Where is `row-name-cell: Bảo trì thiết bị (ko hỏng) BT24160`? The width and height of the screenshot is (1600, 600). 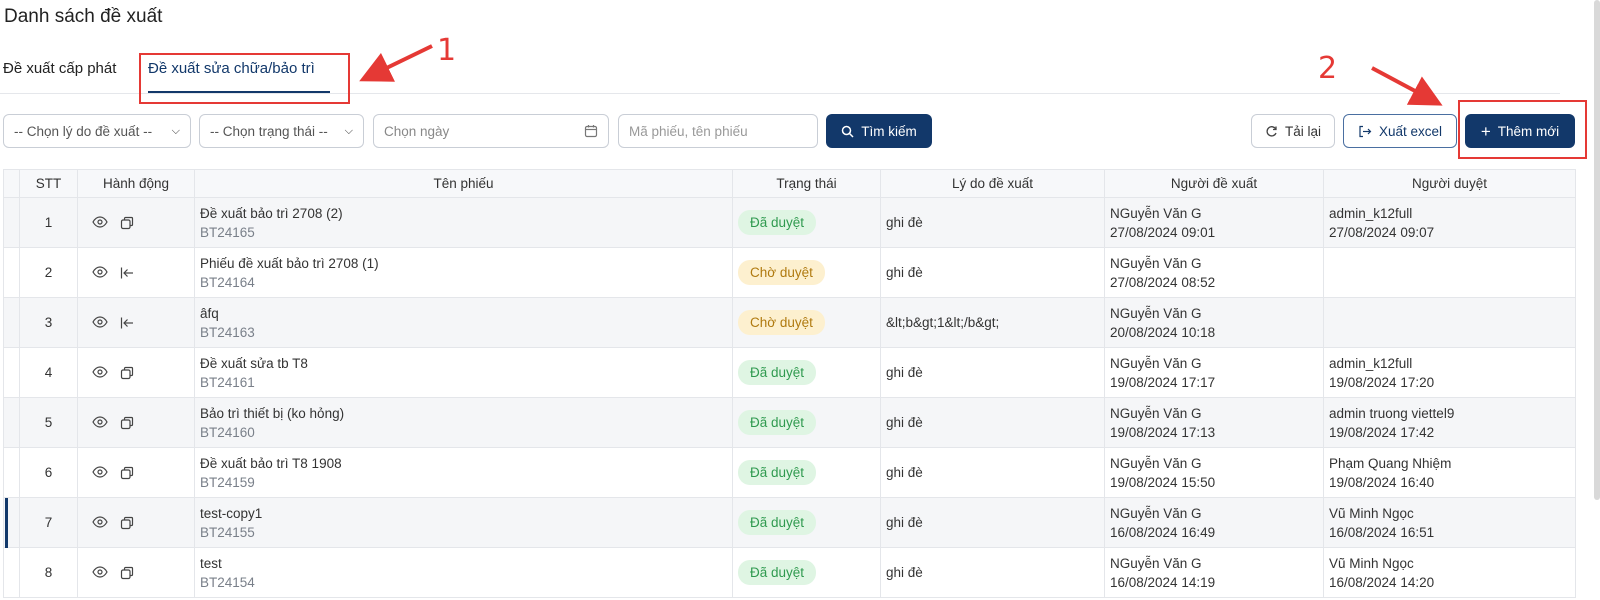
row-name-cell: Bảo trì thiết bị (ko hỏng) BT24160 is located at coordinates (463, 422).